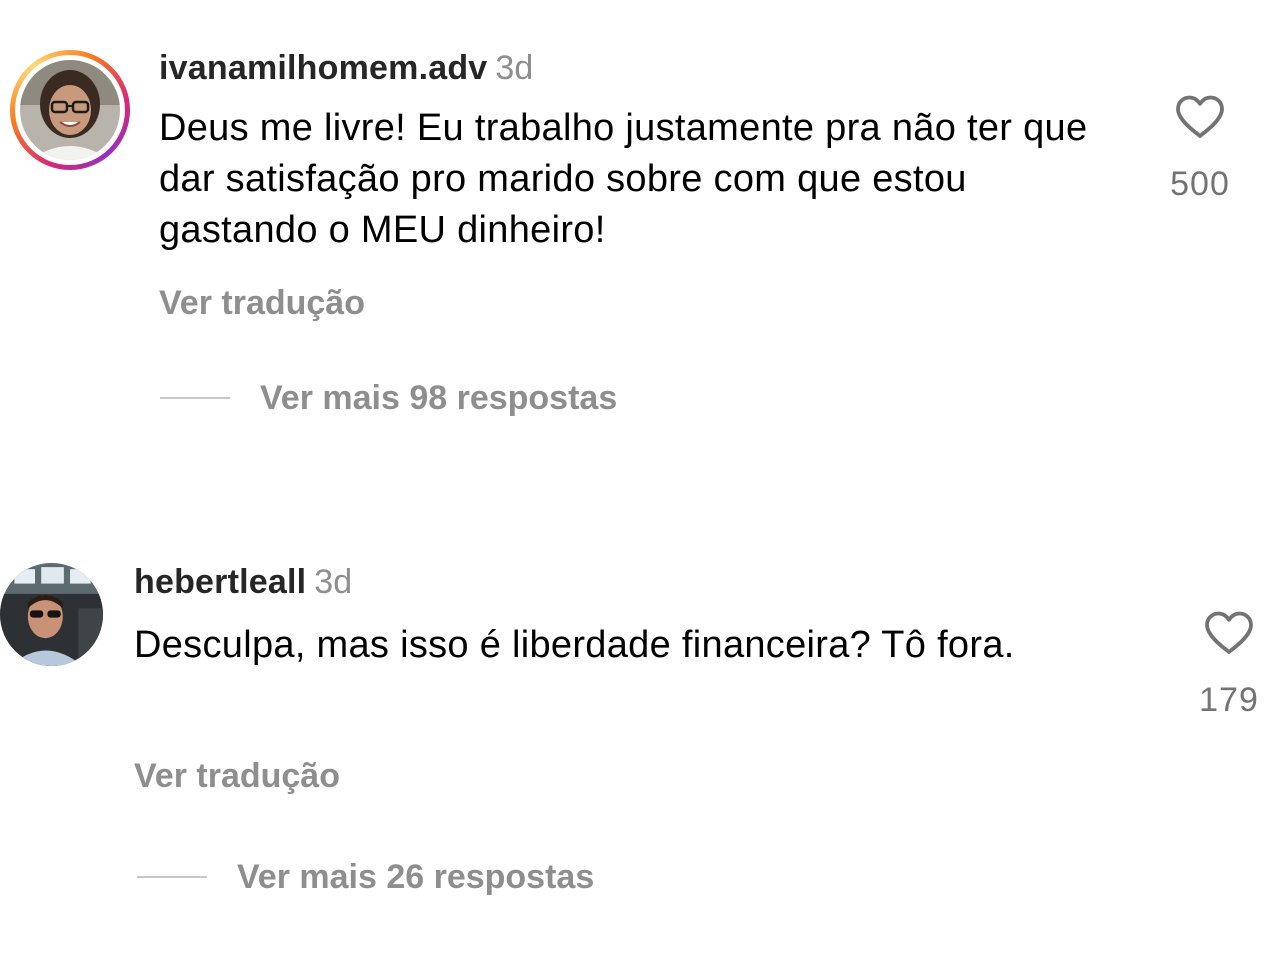 The image size is (1280, 954). What do you see at coordinates (438, 398) in the screenshot?
I see `view-more-replies-button: Ver mais 98 respostas` at bounding box center [438, 398].